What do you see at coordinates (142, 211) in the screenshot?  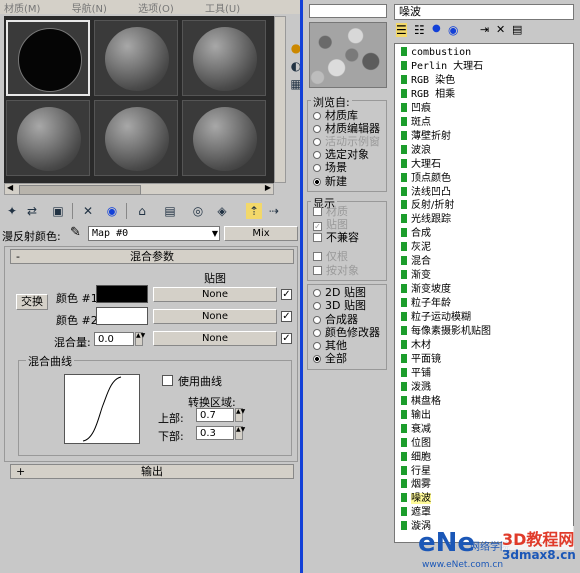 I see `put-to-library-icon: ⌂` at bounding box center [142, 211].